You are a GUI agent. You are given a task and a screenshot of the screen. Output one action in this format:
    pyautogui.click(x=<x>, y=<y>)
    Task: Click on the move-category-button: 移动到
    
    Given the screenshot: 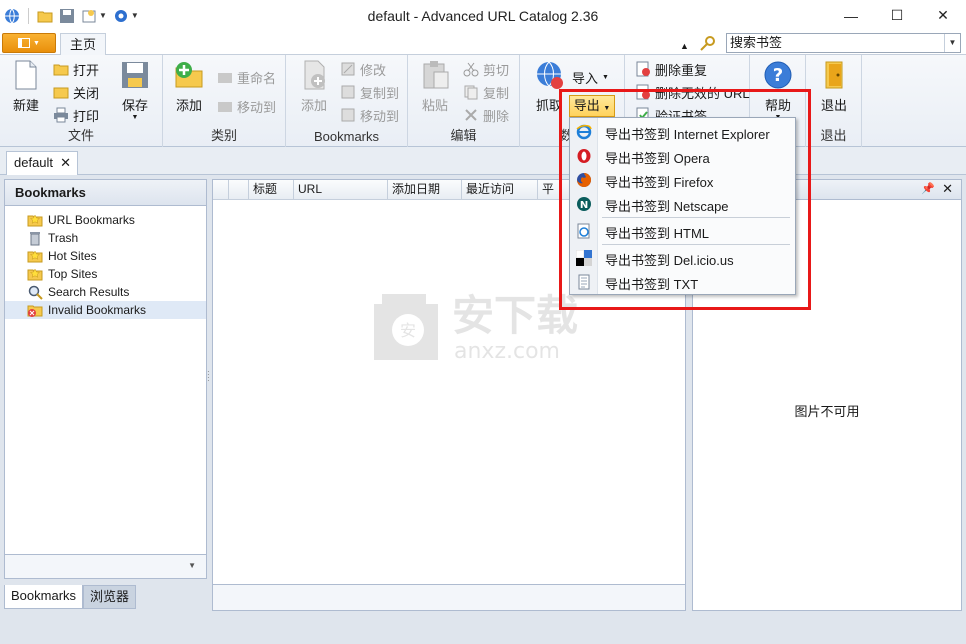 What is the action you would take?
    pyautogui.click(x=246, y=106)
    